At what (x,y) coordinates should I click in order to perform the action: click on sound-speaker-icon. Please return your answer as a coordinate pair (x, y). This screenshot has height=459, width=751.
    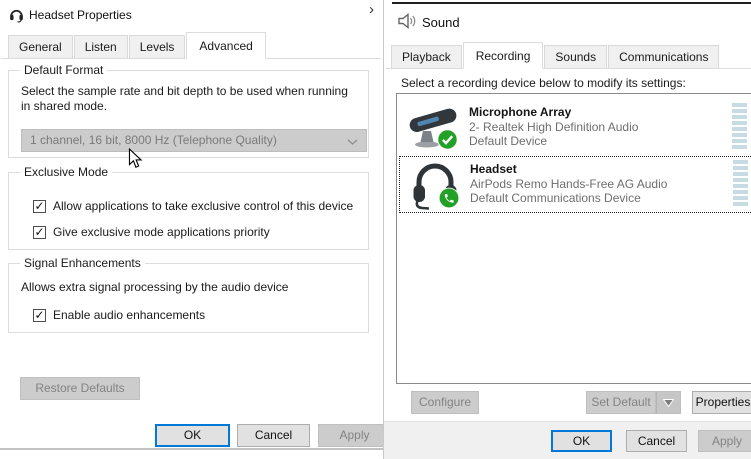
    Looking at the image, I should click on (407, 22).